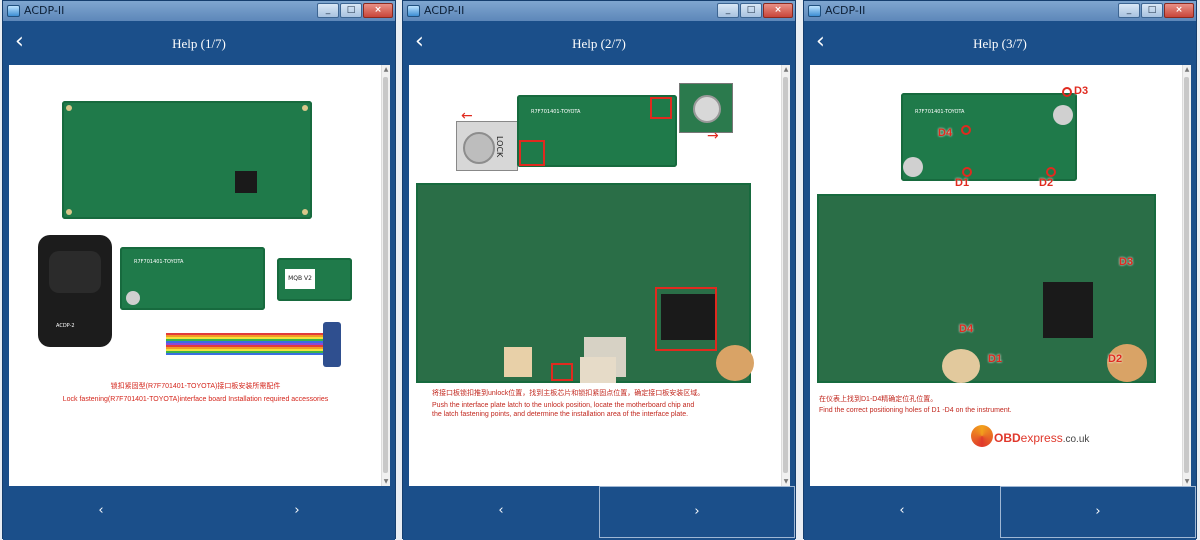 The image size is (1200, 540). What do you see at coordinates (1051, 172) in the screenshot?
I see `d2-ring` at bounding box center [1051, 172].